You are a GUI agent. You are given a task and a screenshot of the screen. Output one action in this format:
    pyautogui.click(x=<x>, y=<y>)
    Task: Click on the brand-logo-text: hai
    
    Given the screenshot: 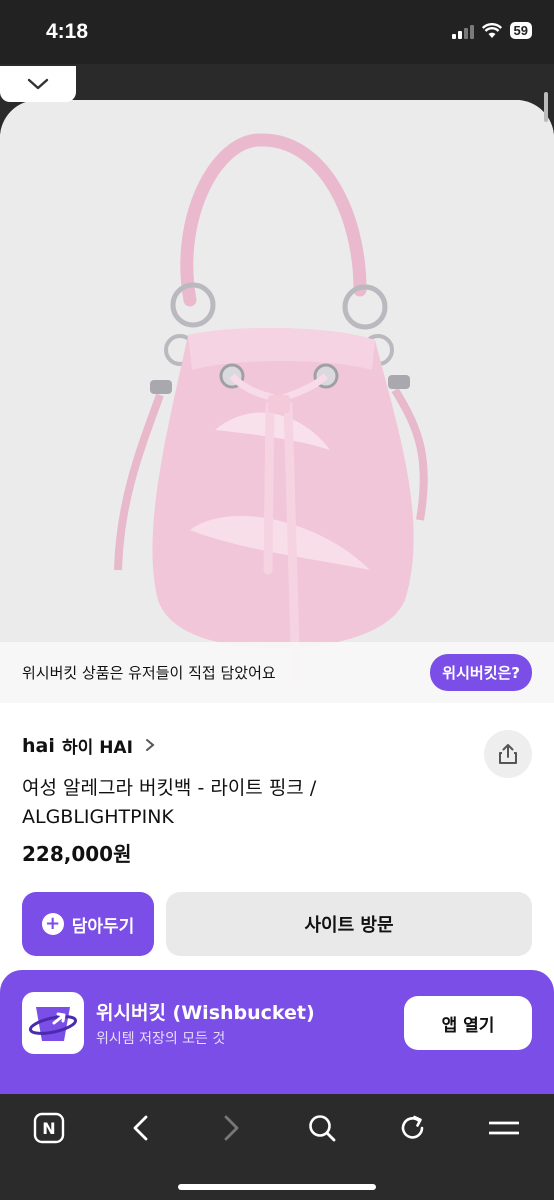 What is the action you would take?
    pyautogui.click(x=38, y=745)
    